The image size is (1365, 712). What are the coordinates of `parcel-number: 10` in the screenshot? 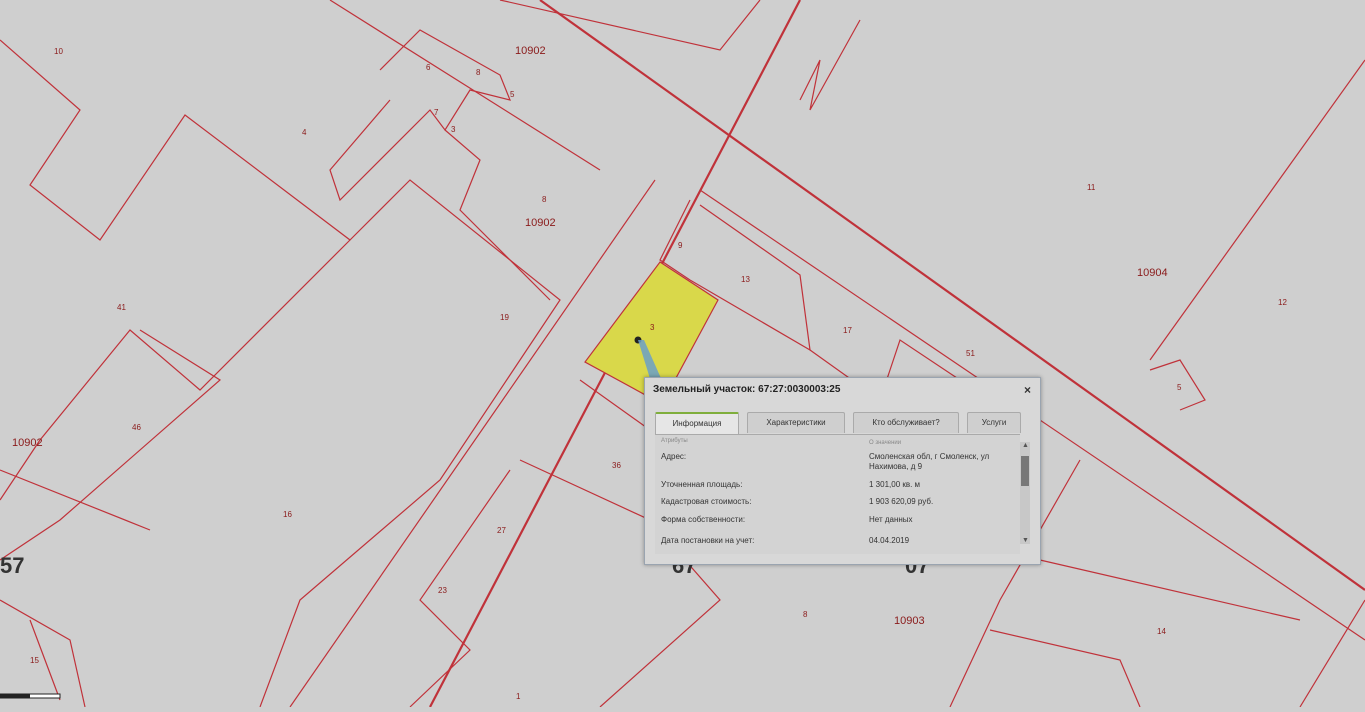 It's located at (58, 51).